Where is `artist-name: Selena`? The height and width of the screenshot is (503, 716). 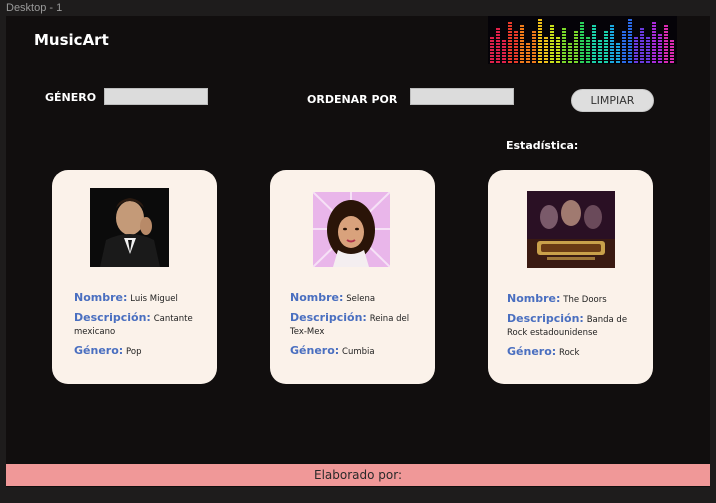 artist-name: Selena is located at coordinates (361, 299).